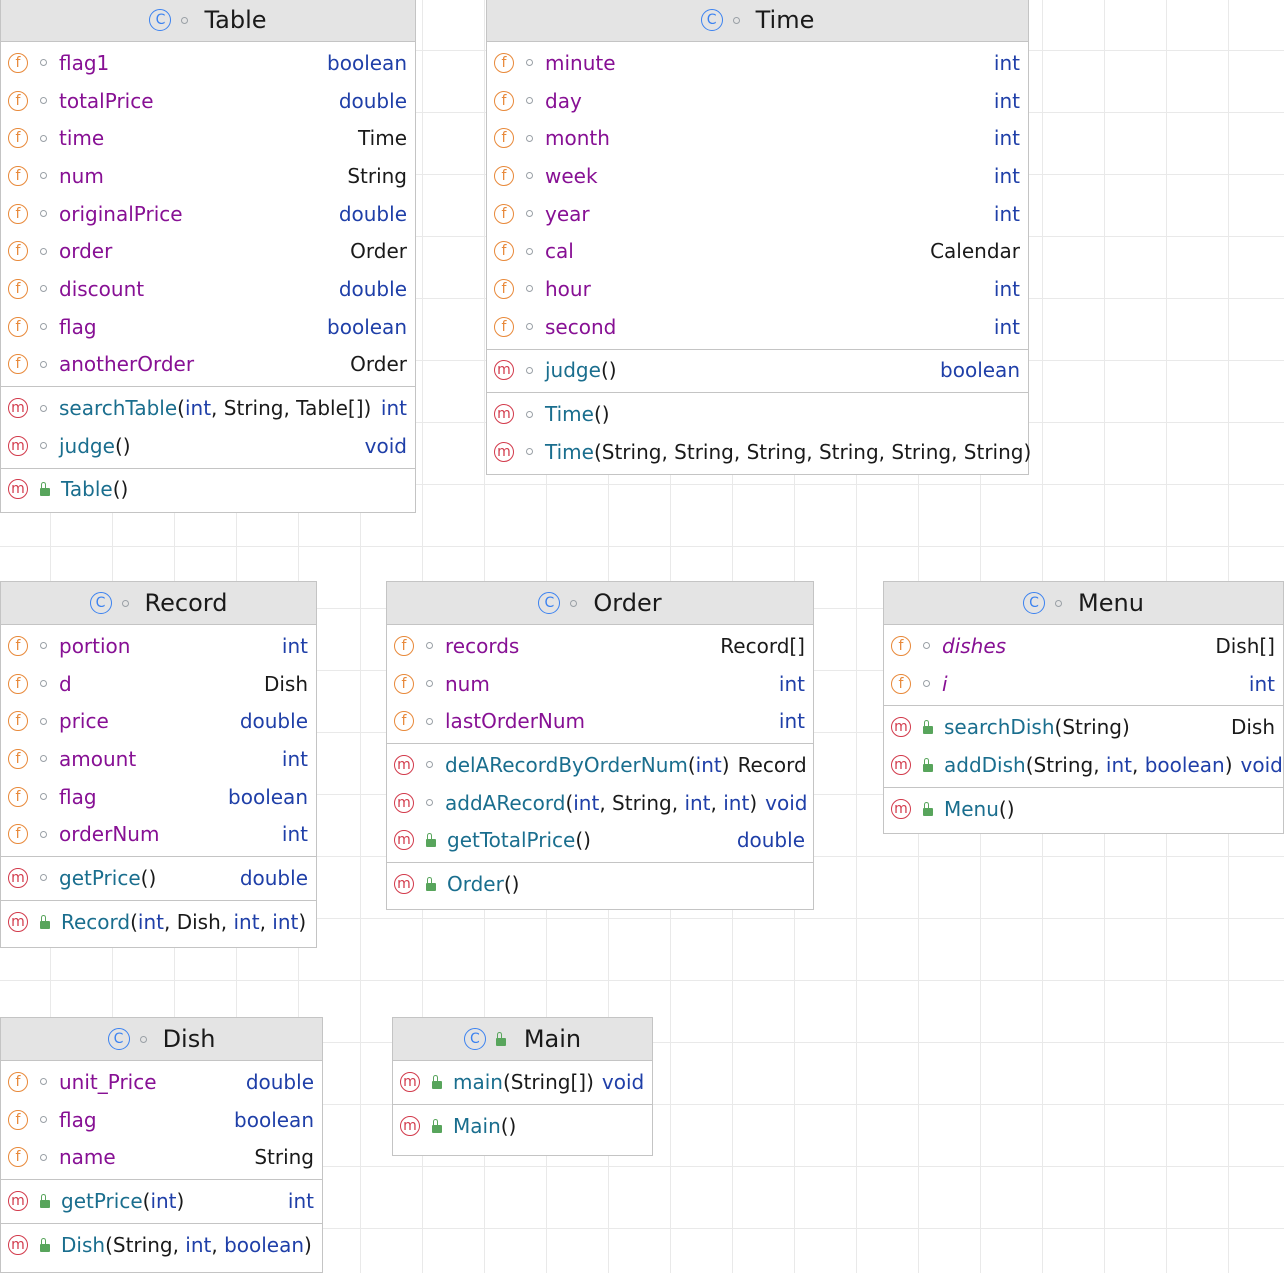 This screenshot has height=1273, width=1284. Describe the element at coordinates (208, 214) in the screenshot. I see `field-row: f originalPrice double` at that location.